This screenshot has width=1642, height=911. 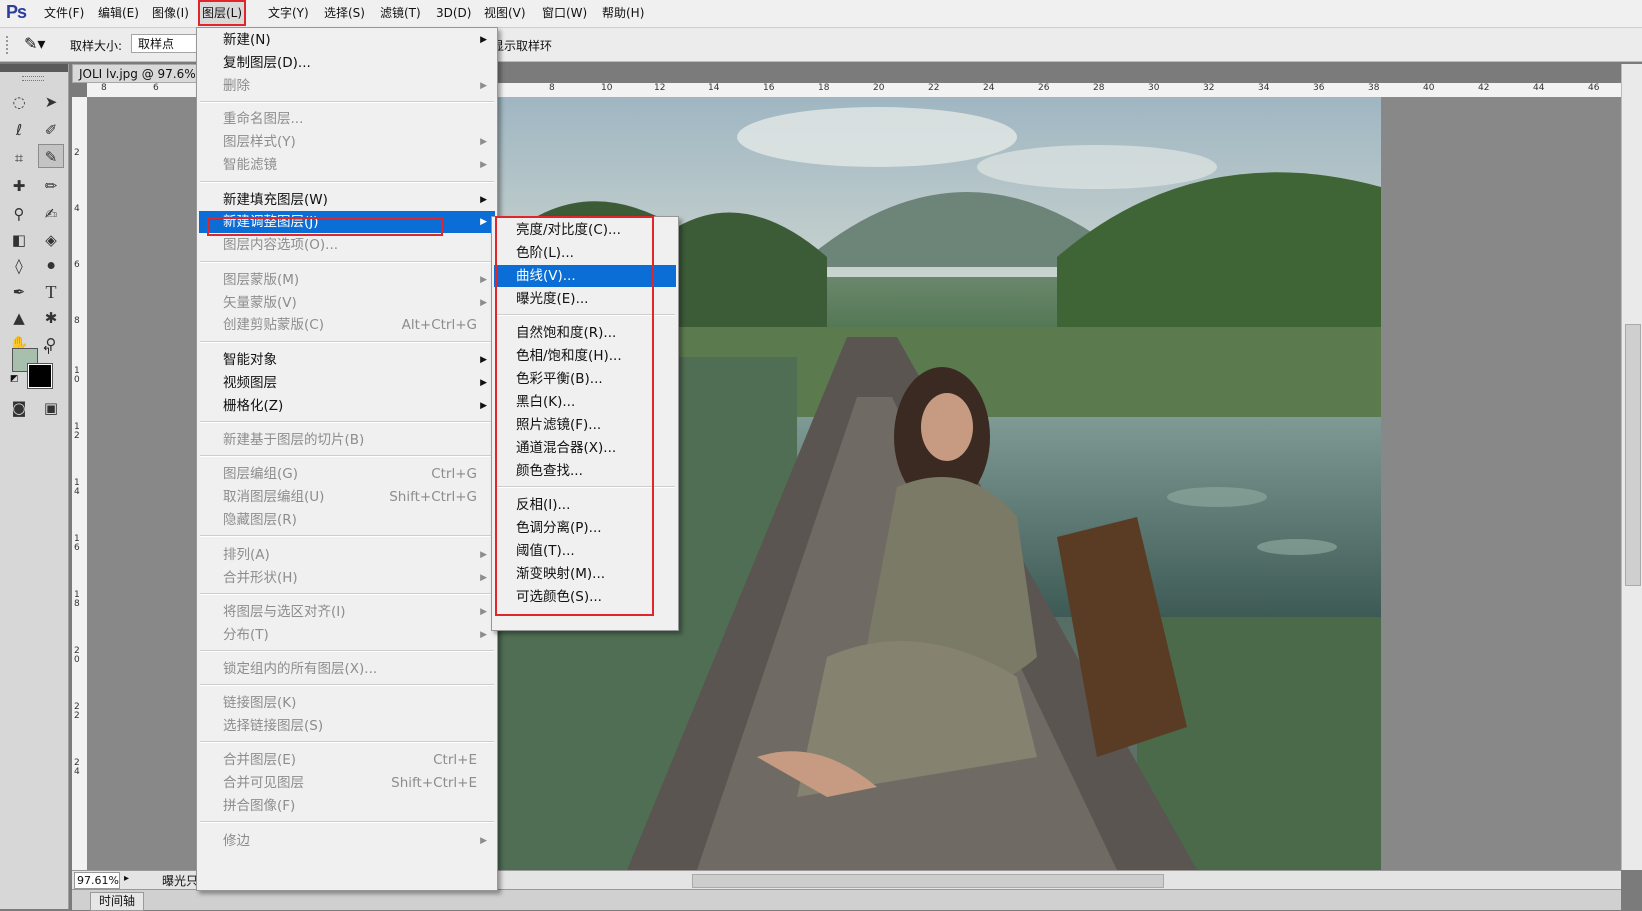 What do you see at coordinates (347, 635) in the screenshot?
I see `menu-item-distribute: 分布(T) ▶` at bounding box center [347, 635].